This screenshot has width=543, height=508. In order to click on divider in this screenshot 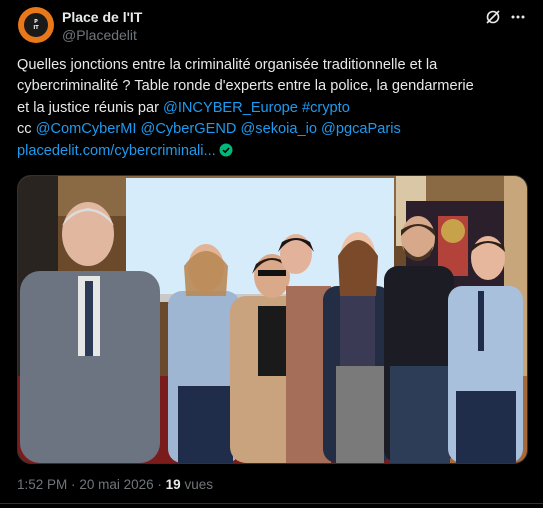, I will do `click(271, 503)`.